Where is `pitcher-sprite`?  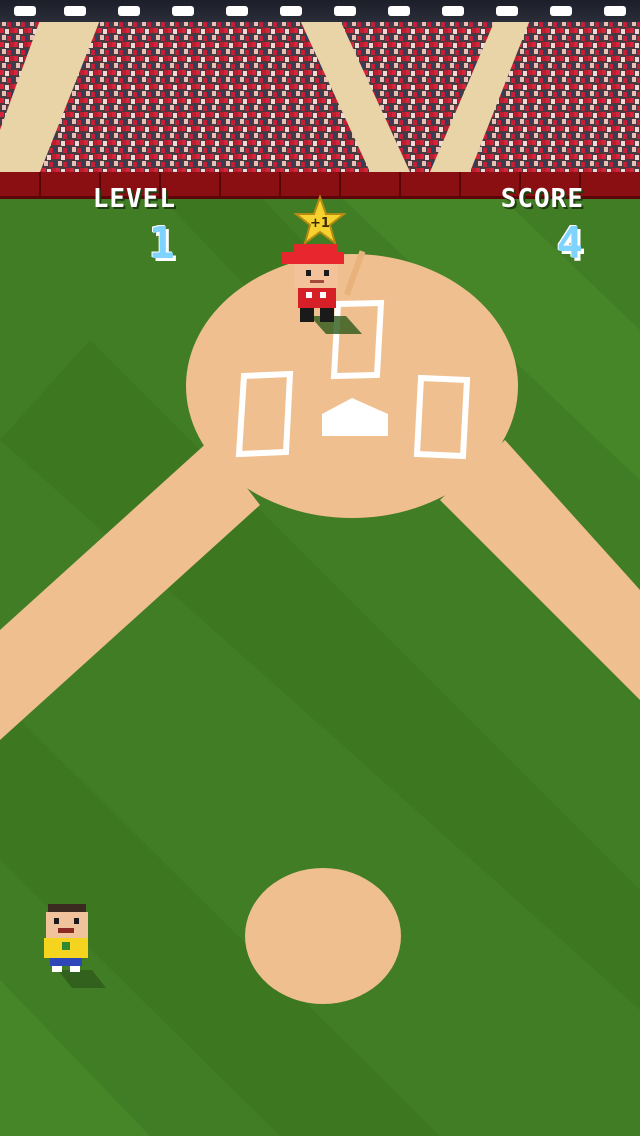
pitcher-sprite is located at coordinates (75, 947).